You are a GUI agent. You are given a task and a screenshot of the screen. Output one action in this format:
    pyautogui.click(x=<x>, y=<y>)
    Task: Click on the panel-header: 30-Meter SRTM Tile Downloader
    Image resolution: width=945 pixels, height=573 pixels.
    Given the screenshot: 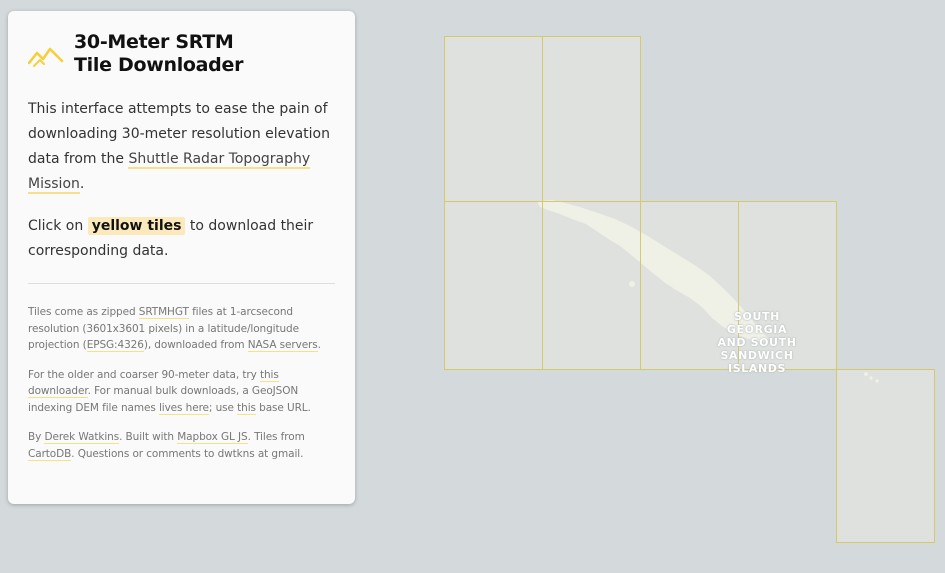 What is the action you would take?
    pyautogui.click(x=181, y=54)
    